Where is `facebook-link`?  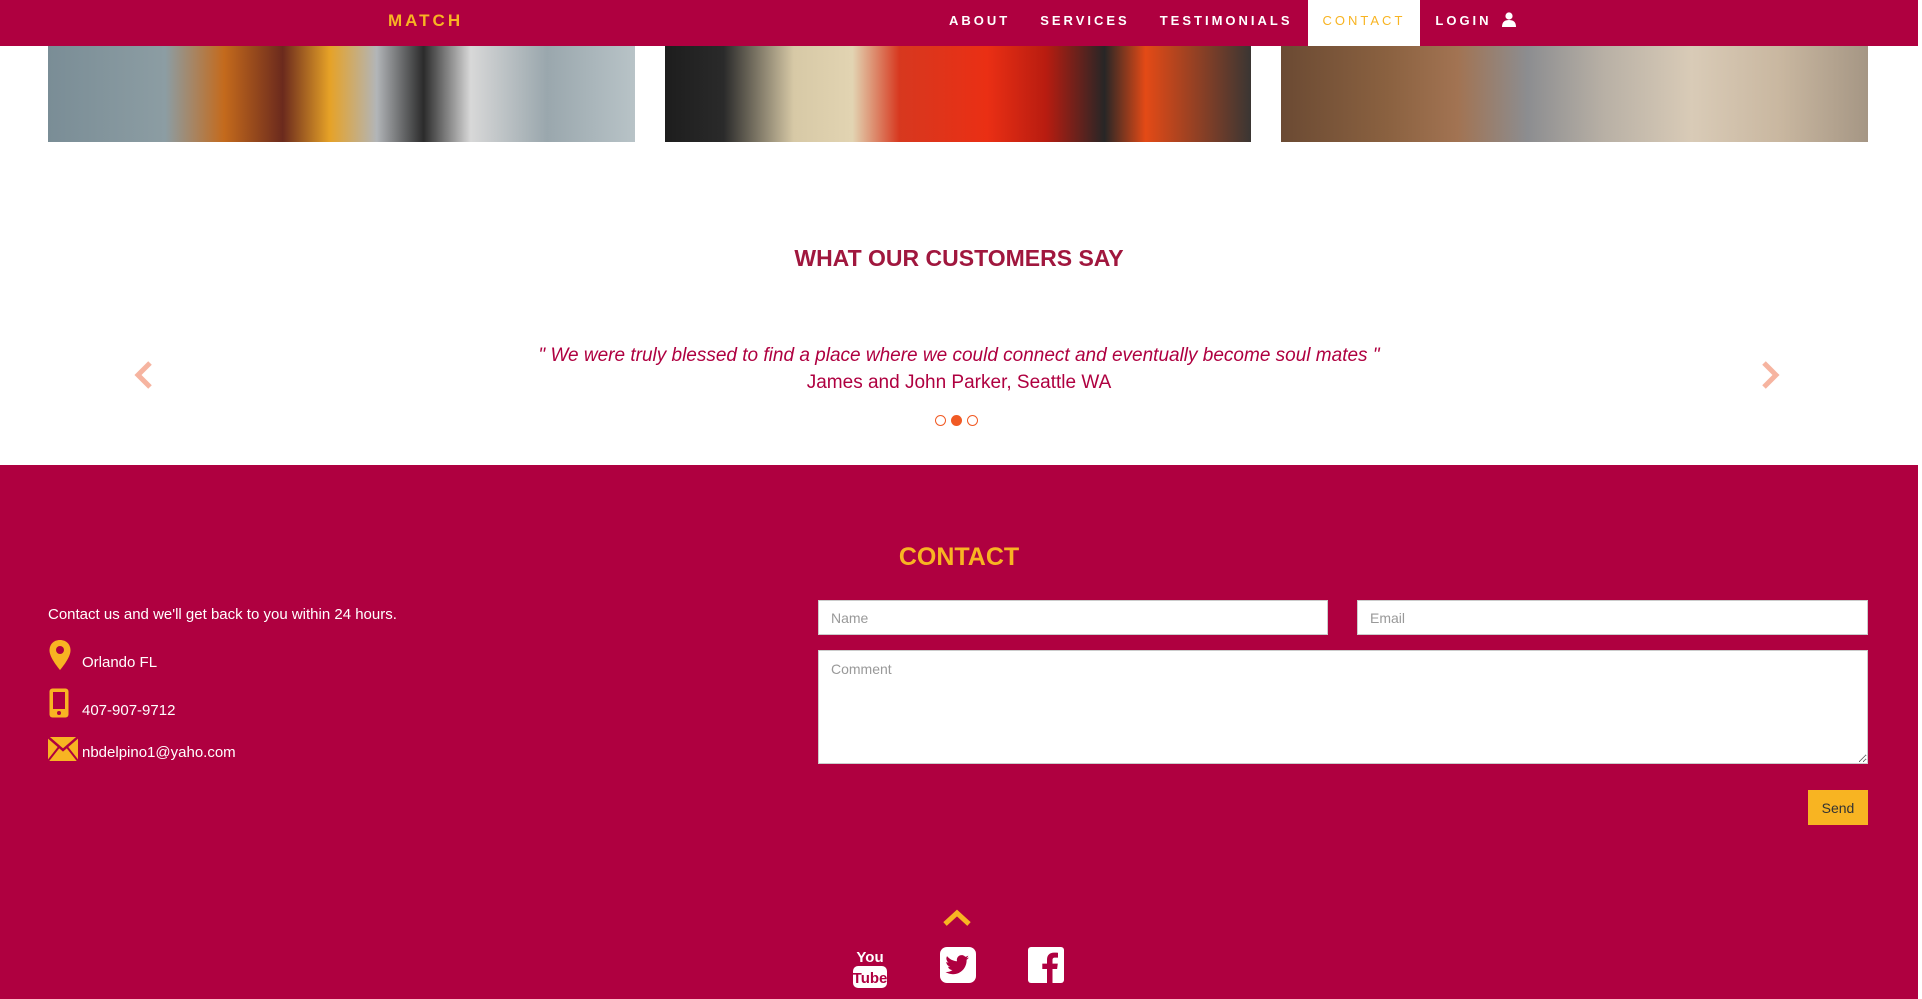
facebook-link is located at coordinates (1046, 967).